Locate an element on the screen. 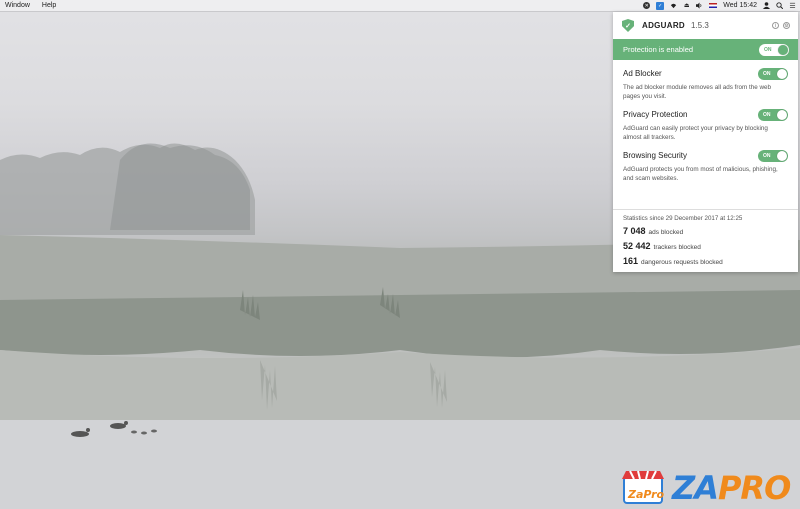 The width and height of the screenshot is (800, 509). stat-label: dangerous requests blocked is located at coordinates (682, 262).